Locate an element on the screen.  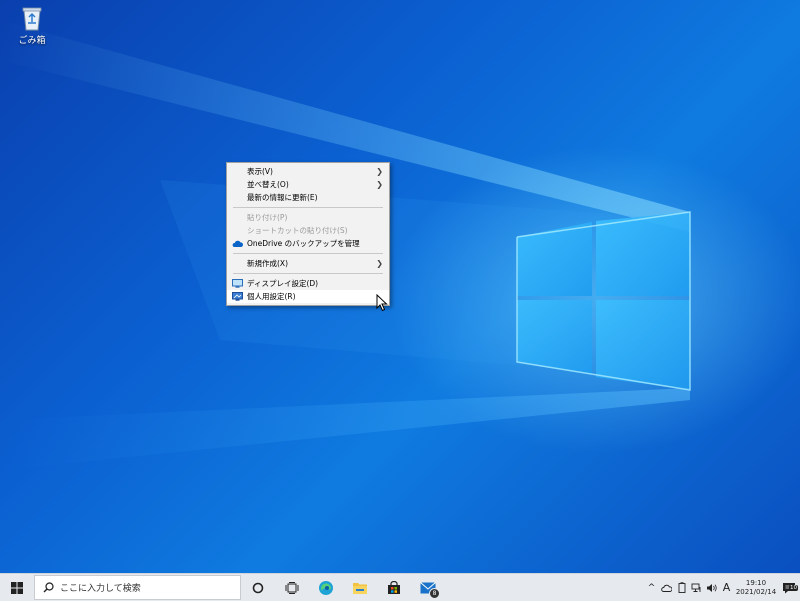
menu-item-label: ショートカットの貼り付け(S) is located at coordinates (297, 230).